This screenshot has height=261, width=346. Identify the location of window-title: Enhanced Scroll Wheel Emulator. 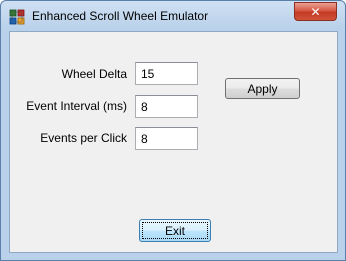
(120, 16).